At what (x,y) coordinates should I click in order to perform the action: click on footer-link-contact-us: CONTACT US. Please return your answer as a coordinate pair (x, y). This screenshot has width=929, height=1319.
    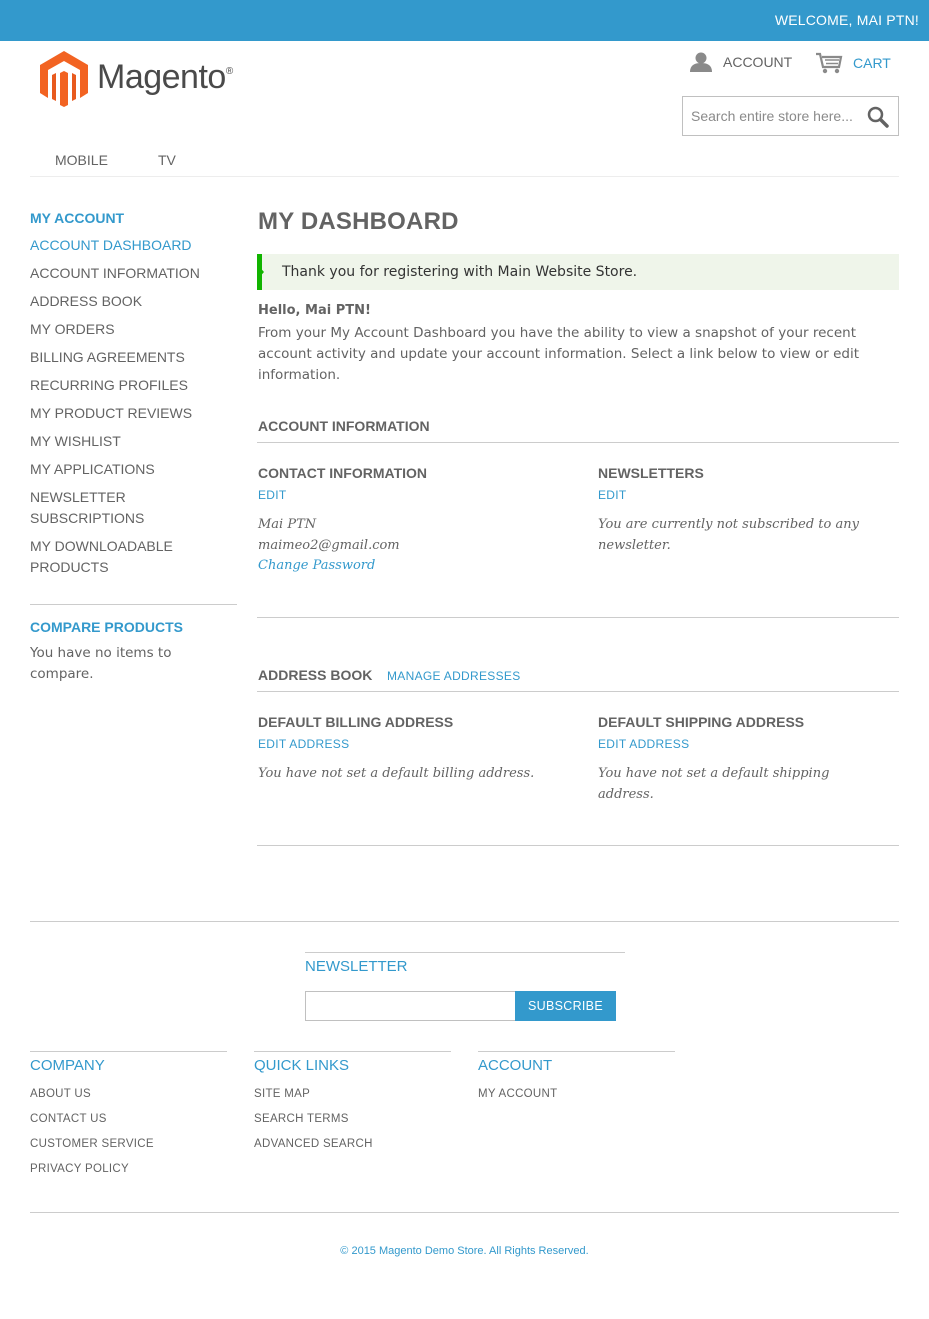
    Looking at the image, I should click on (68, 1119).